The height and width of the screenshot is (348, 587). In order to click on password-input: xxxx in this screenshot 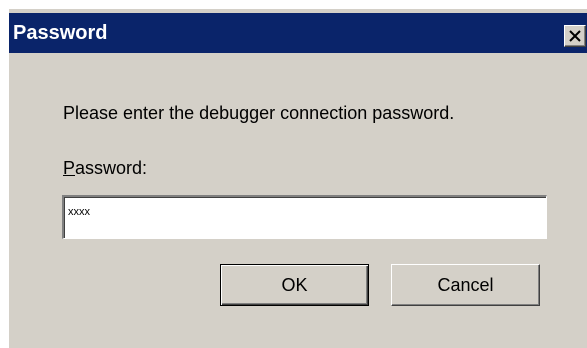, I will do `click(304, 217)`.